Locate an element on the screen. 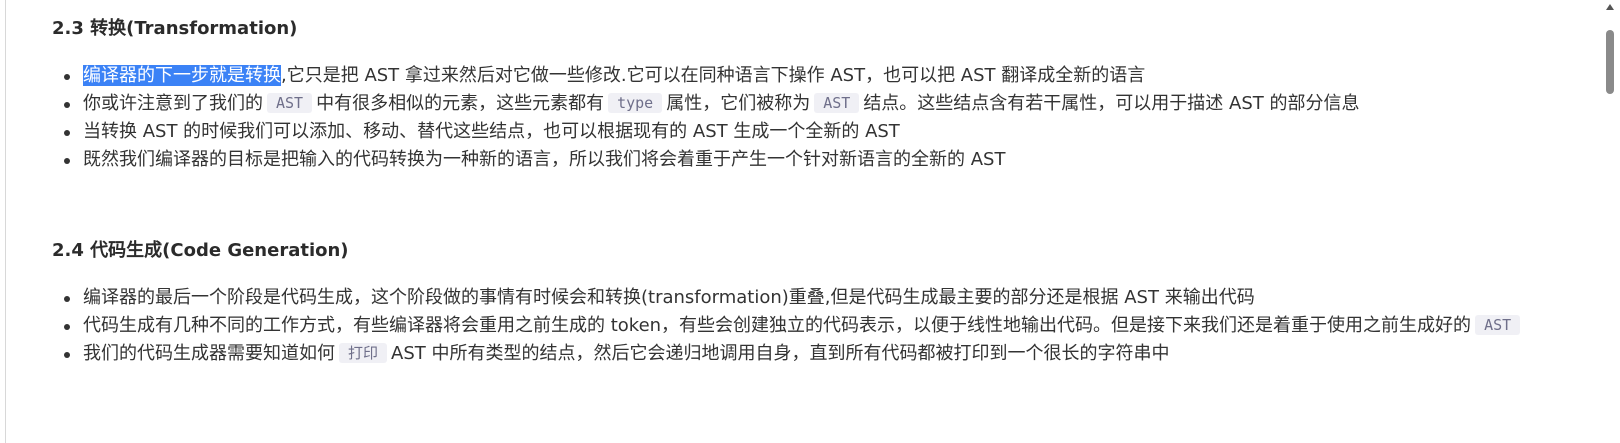 The height and width of the screenshot is (443, 1620). scroll-up-arrow-icon is located at coordinates (1610, 7).